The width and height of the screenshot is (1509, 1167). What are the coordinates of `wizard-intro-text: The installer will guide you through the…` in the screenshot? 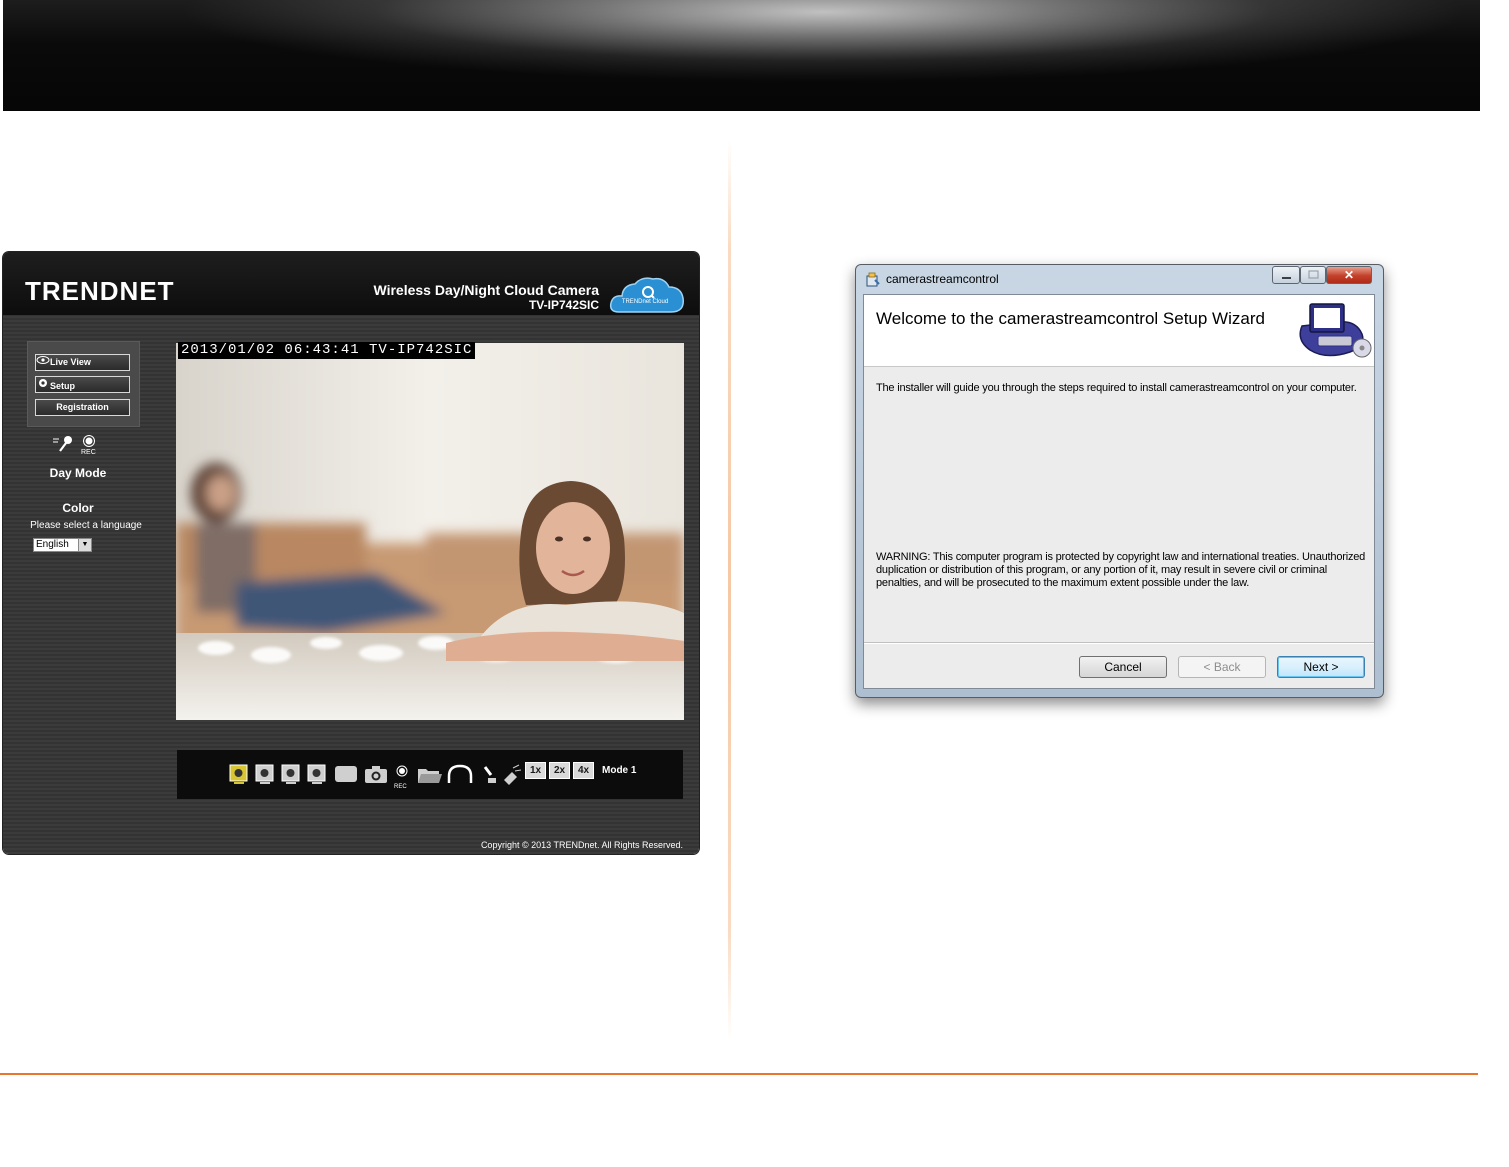 It's located at (1116, 388).